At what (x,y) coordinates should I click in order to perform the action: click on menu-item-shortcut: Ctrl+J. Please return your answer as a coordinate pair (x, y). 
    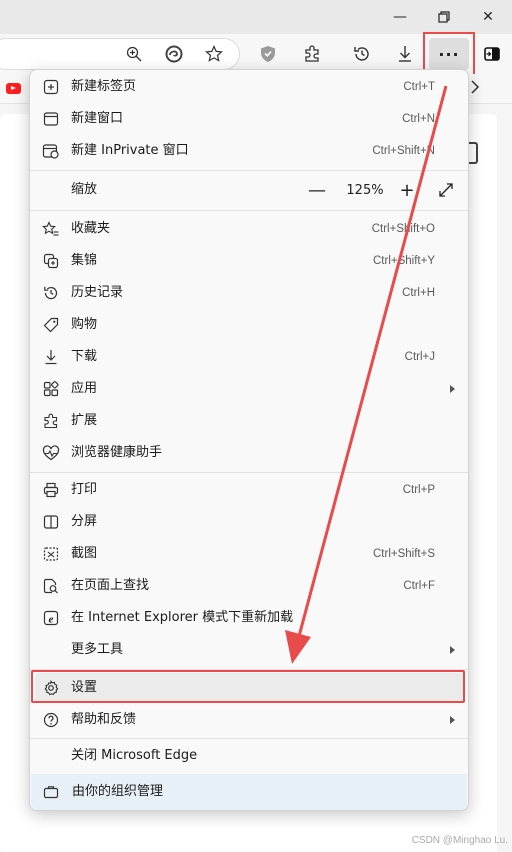
    Looking at the image, I should click on (419, 357).